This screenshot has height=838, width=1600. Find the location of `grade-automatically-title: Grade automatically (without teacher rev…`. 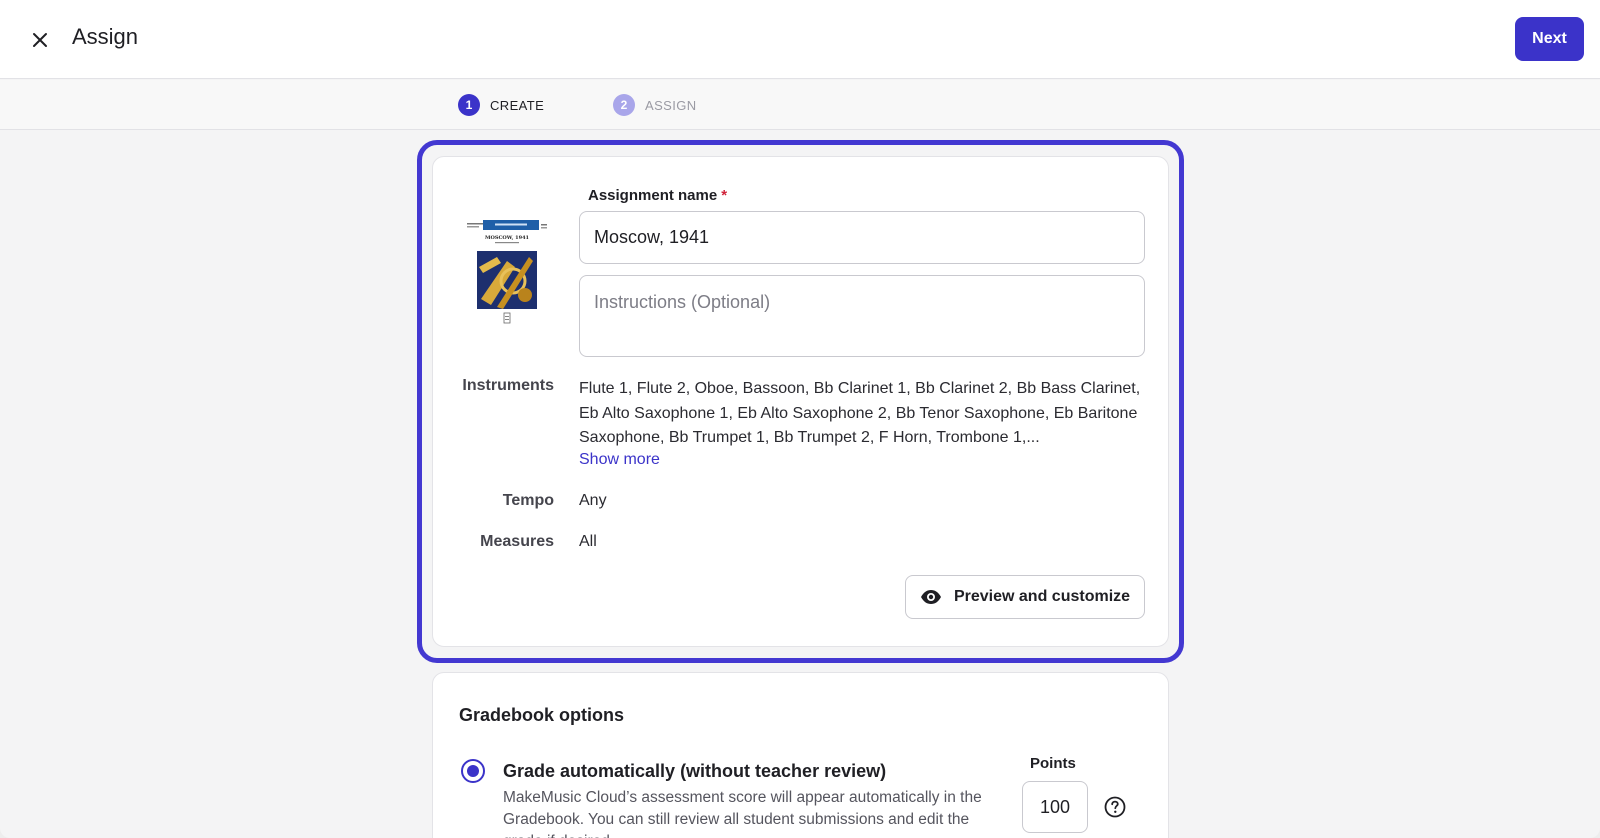

grade-automatically-title: Grade automatically (without teacher rev… is located at coordinates (695, 771).